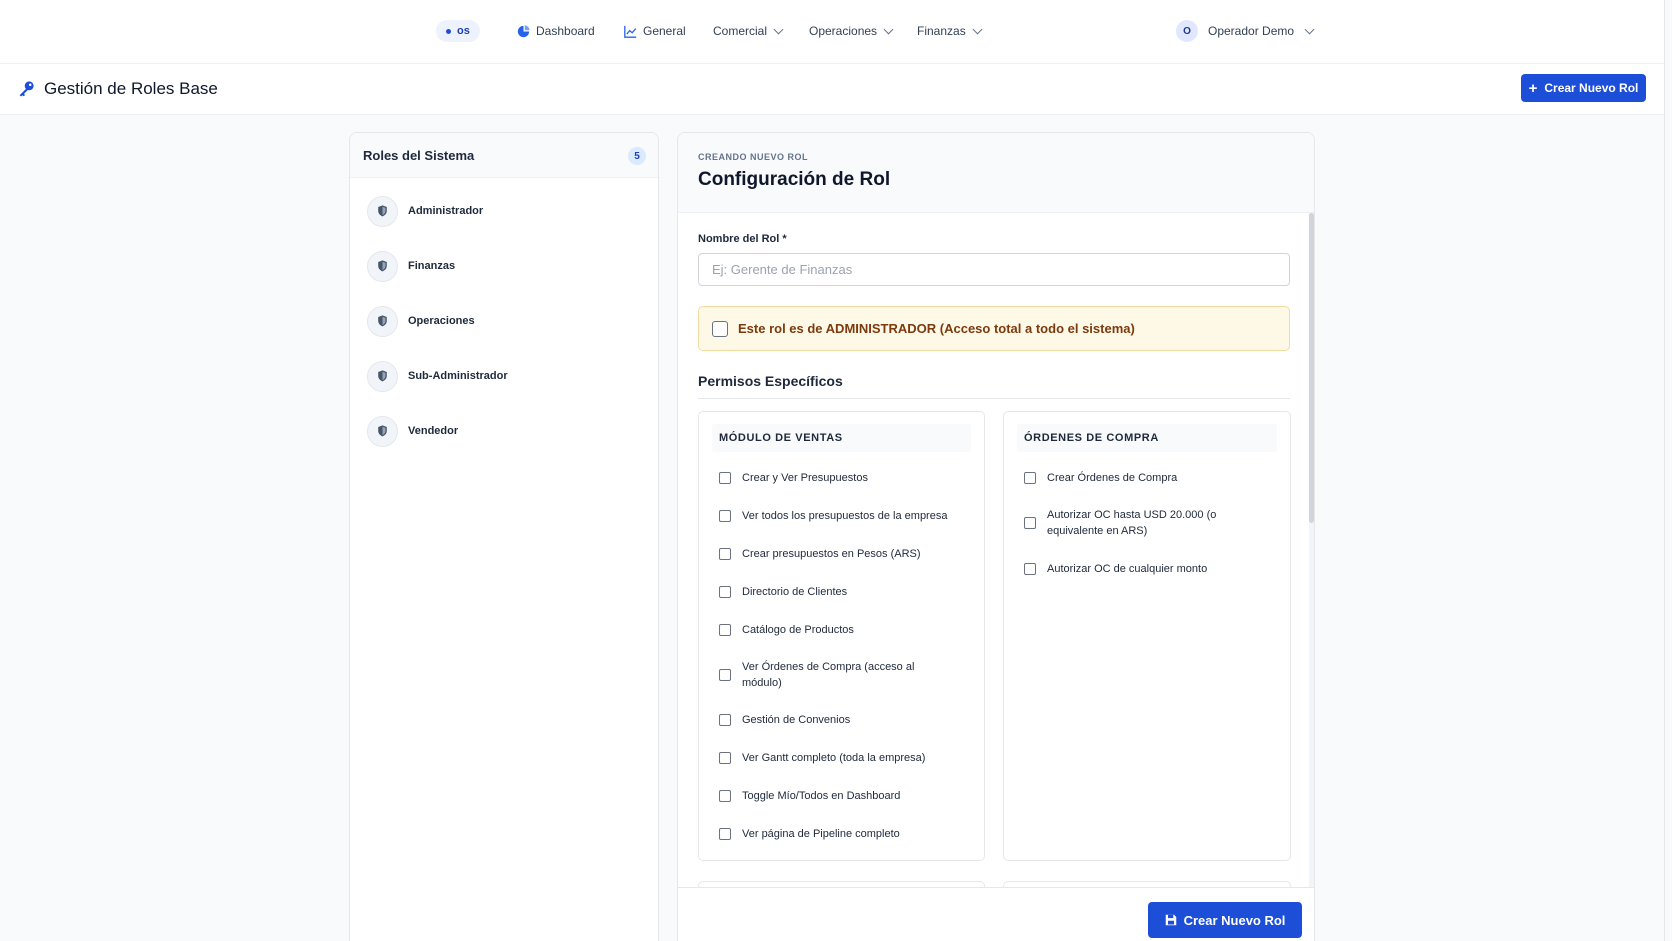 This screenshot has width=1672, height=941. Describe the element at coordinates (753, 157) in the screenshot. I see `form-eyebrow: CREANDO NUEVO ROL` at that location.